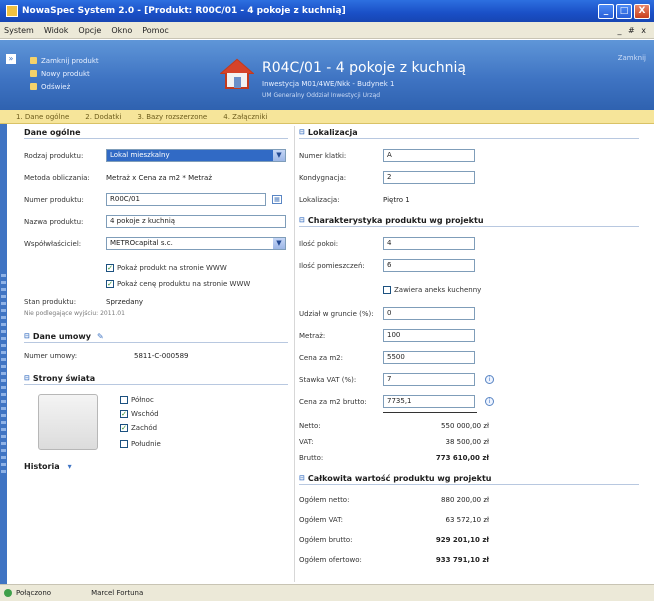 Image resolution: width=654 pixels, height=601 pixels. What do you see at coordinates (140, 443) in the screenshot?
I see `direction-south-row: Południe` at bounding box center [140, 443].